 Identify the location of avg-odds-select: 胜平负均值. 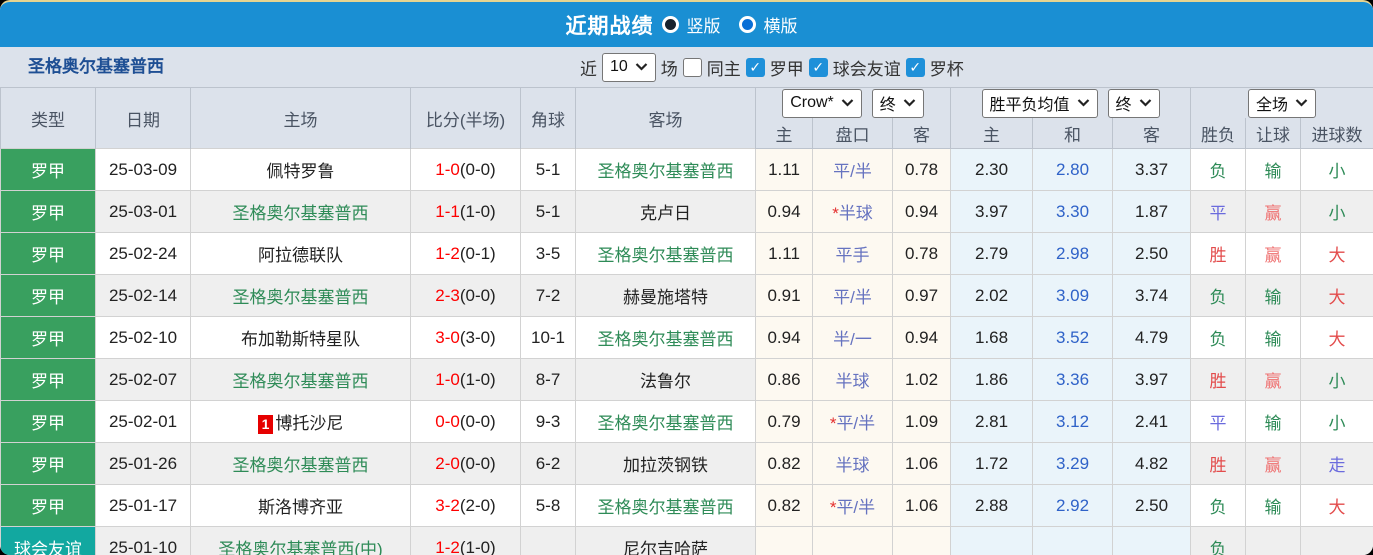
(1039, 103).